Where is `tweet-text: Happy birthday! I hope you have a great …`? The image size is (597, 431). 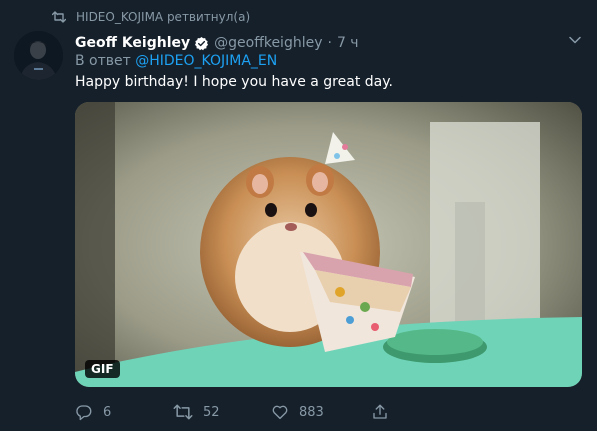
tweet-text: Happy birthday! I hope you have a great … is located at coordinates (234, 82).